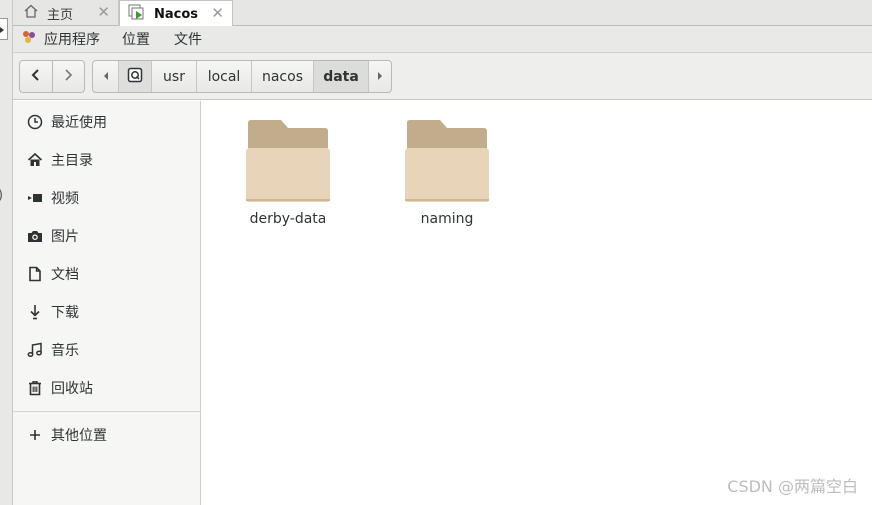 The width and height of the screenshot is (872, 505). I want to click on applications-icon, so click(29, 39).